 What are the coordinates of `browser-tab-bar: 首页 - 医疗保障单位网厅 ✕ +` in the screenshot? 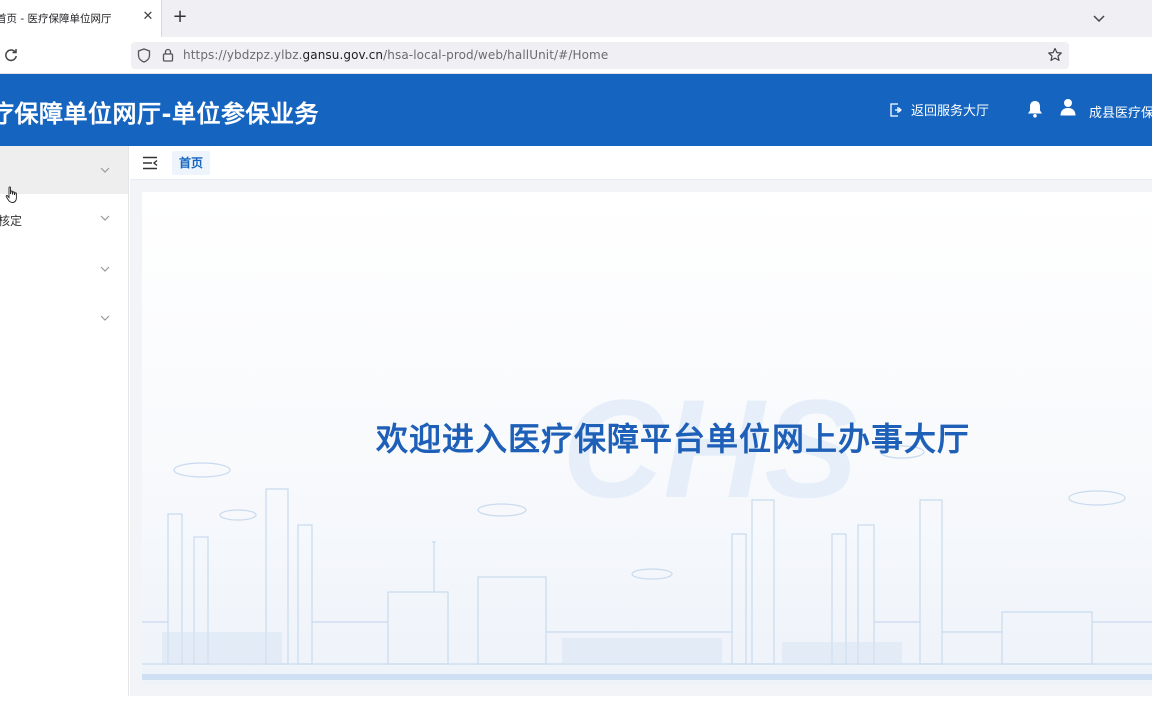 It's located at (576, 18).